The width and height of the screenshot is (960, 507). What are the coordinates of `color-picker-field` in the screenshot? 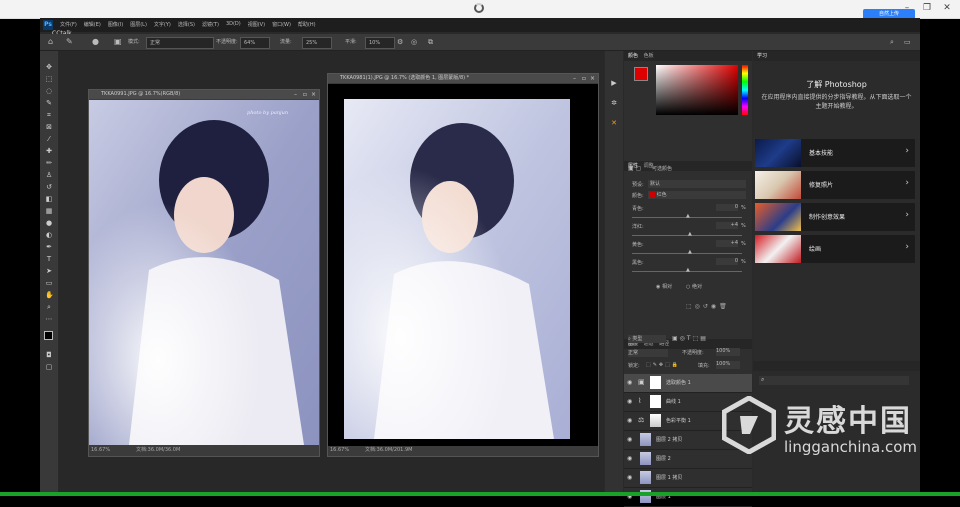 It's located at (697, 90).